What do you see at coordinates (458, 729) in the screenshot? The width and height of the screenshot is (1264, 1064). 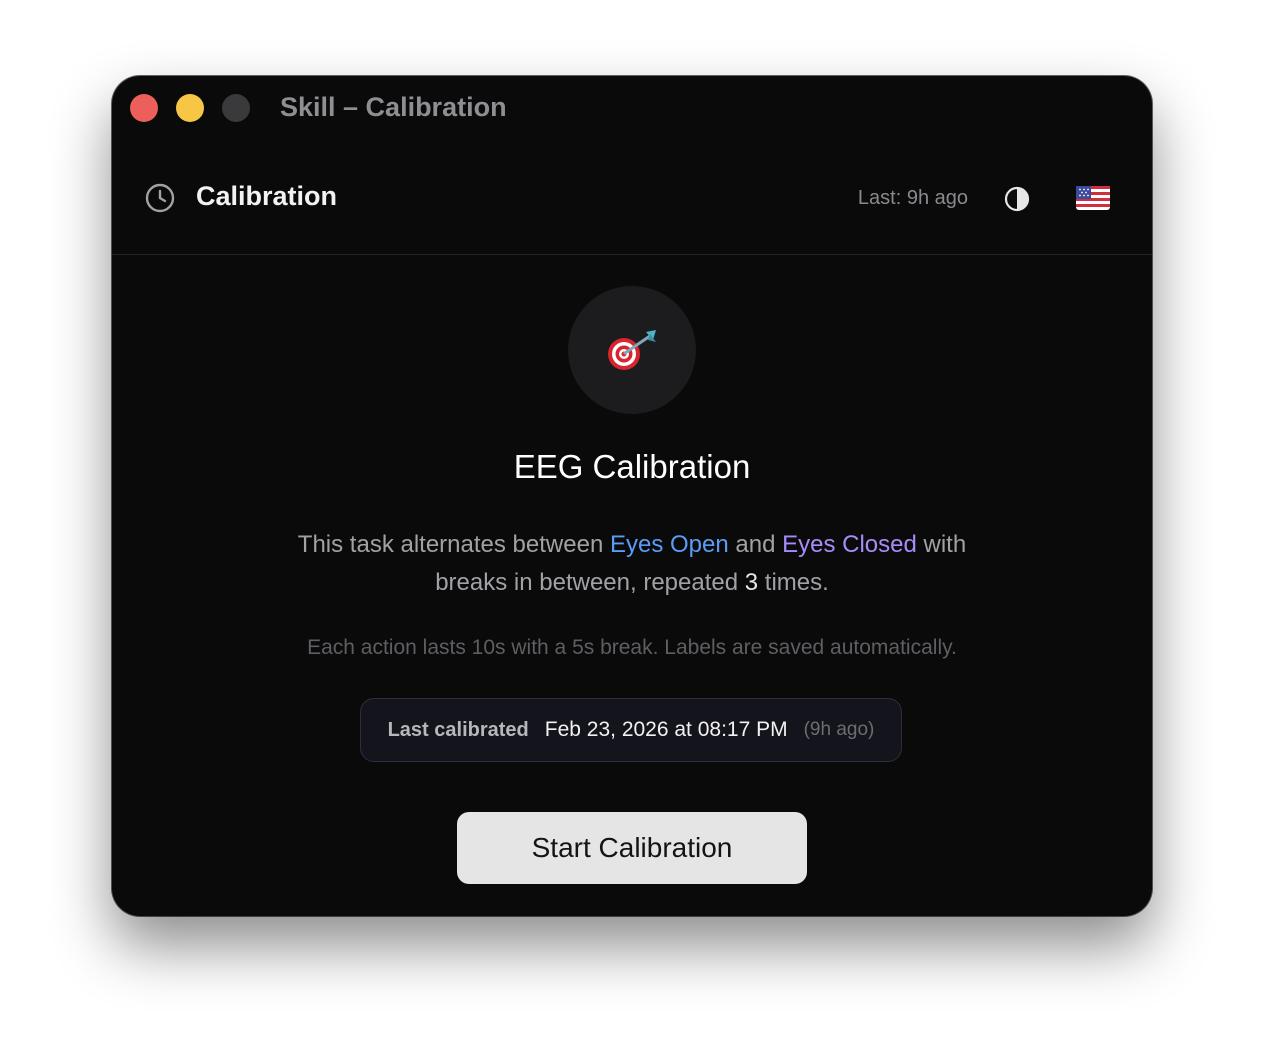 I see `last-calibrated-label: Last calibrated` at bounding box center [458, 729].